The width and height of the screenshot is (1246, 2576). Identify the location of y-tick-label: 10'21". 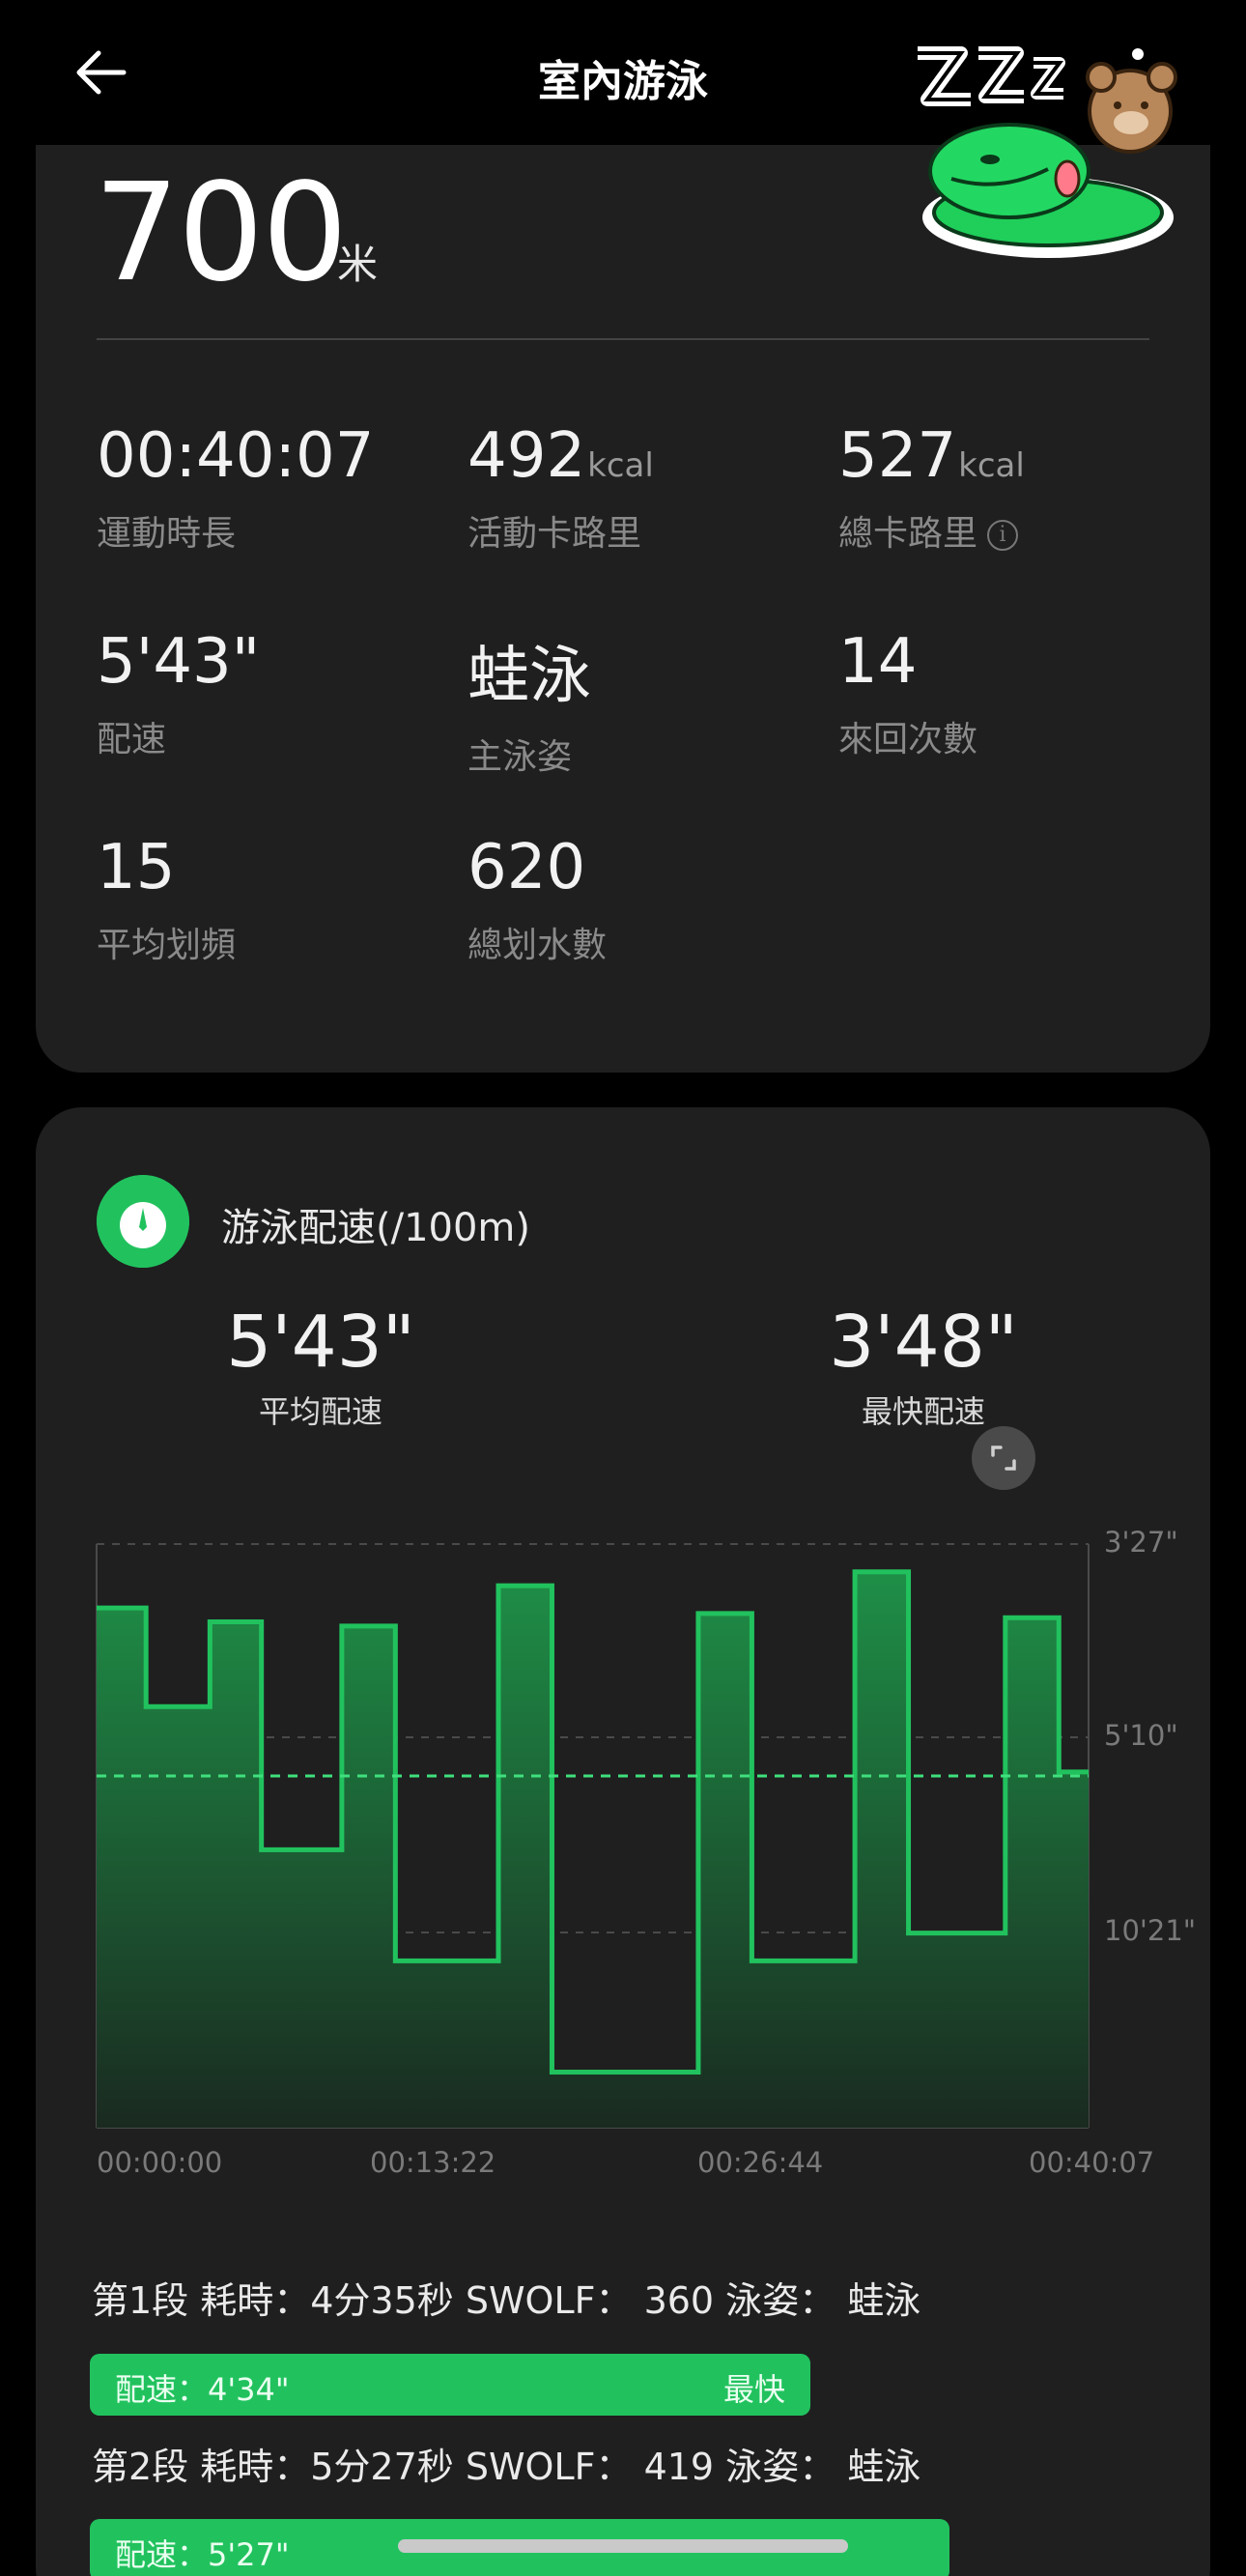
(1150, 1931).